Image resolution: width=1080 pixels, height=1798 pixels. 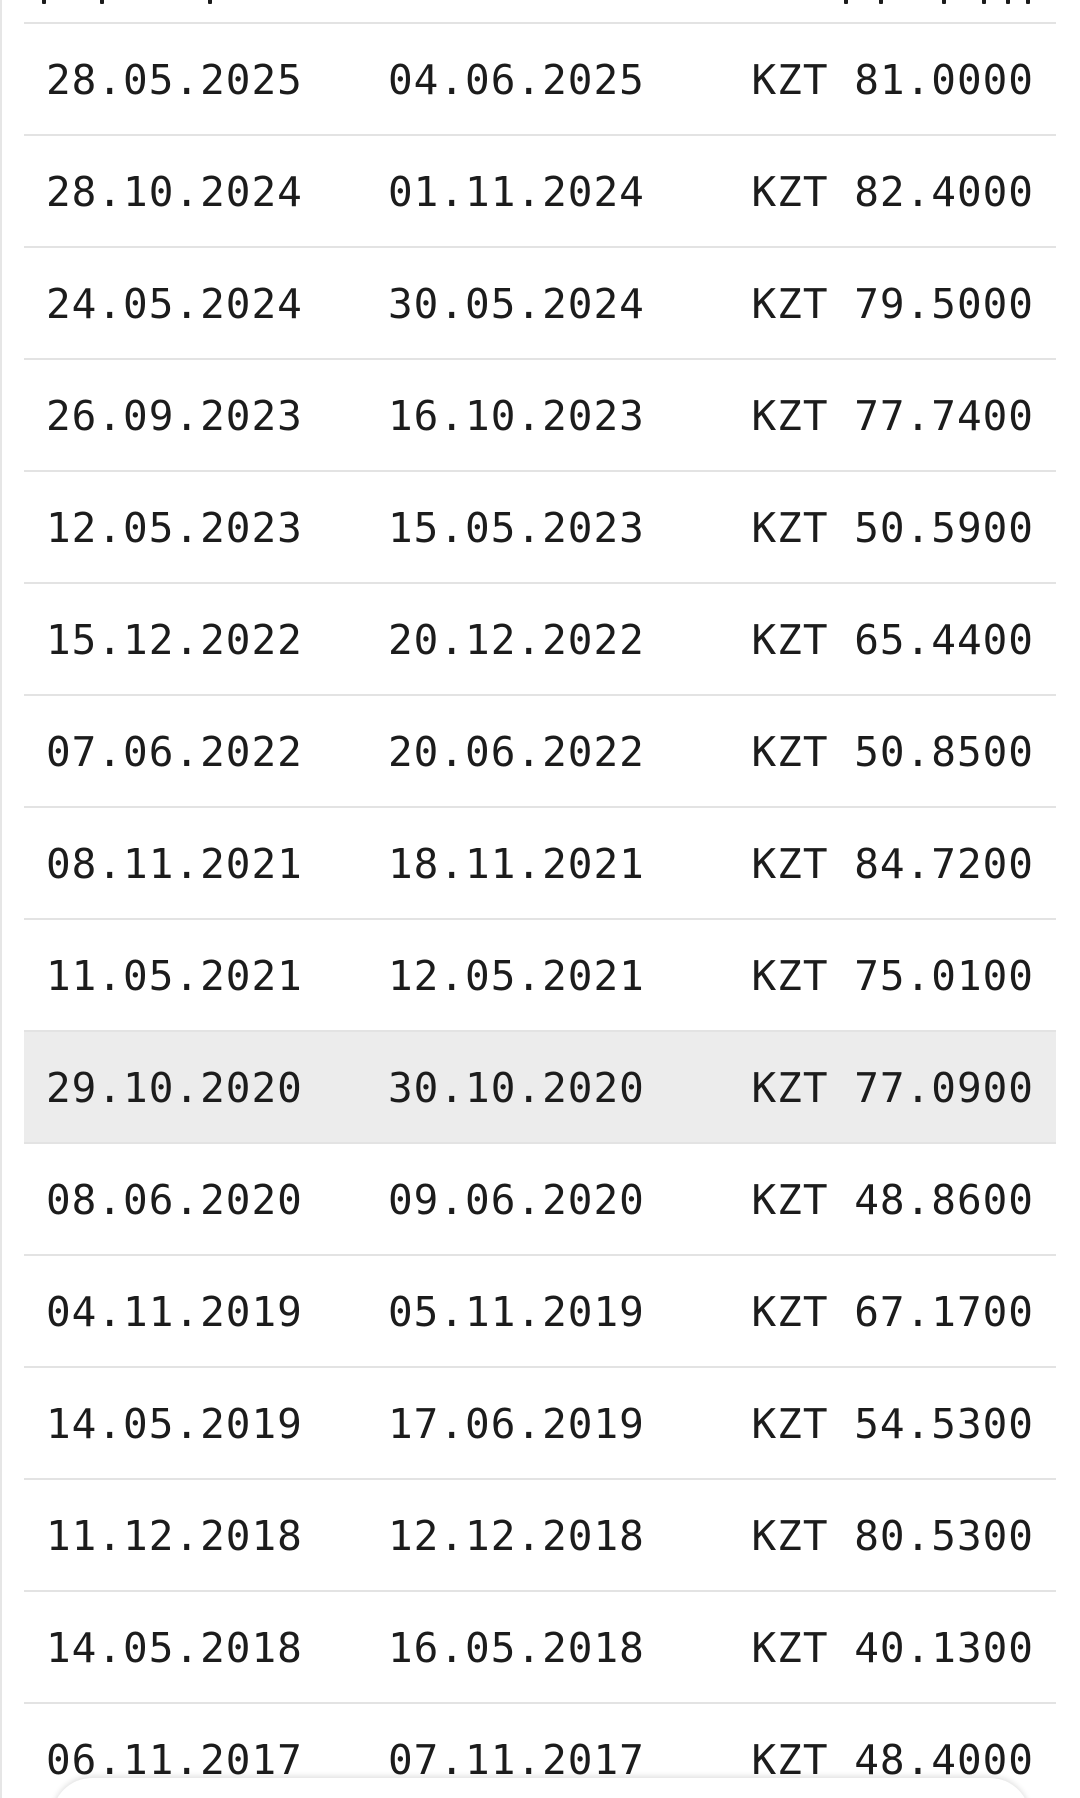 I want to click on cell-date-2: 15.05.2023, so click(x=516, y=528).